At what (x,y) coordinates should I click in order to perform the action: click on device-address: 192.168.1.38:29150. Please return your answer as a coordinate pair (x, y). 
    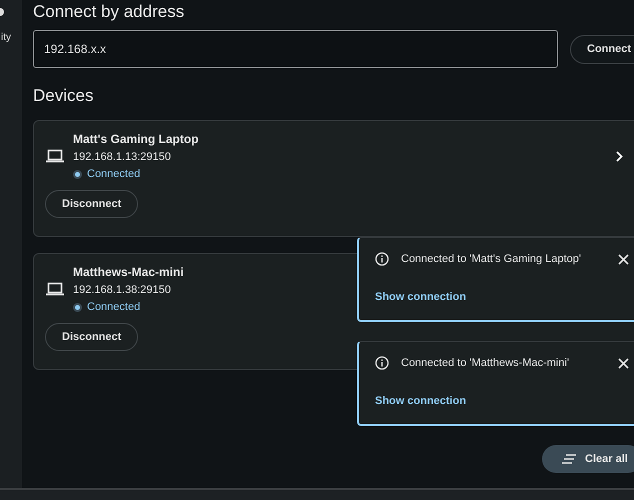
    Looking at the image, I should click on (122, 290).